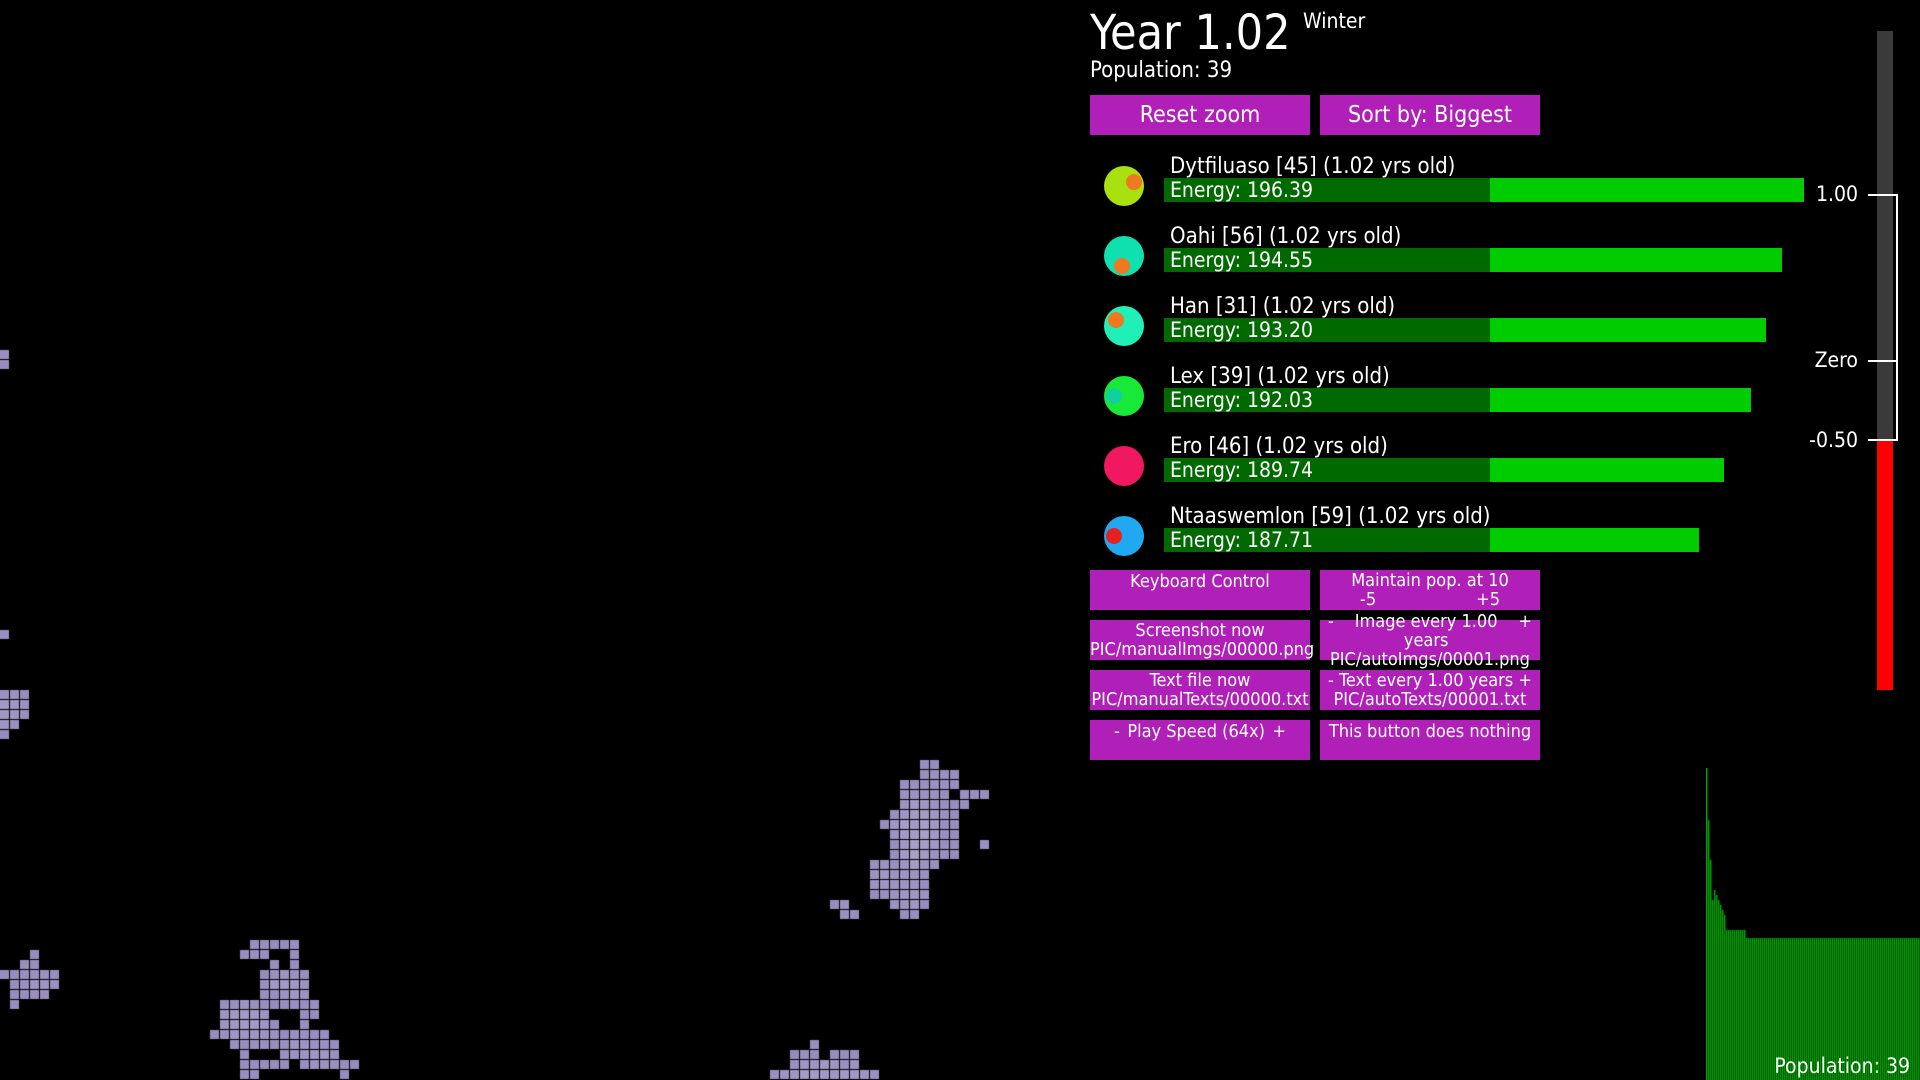  Describe the element at coordinates (1457, 400) in the screenshot. I see `energy-bar: Energy: 192.03` at that location.